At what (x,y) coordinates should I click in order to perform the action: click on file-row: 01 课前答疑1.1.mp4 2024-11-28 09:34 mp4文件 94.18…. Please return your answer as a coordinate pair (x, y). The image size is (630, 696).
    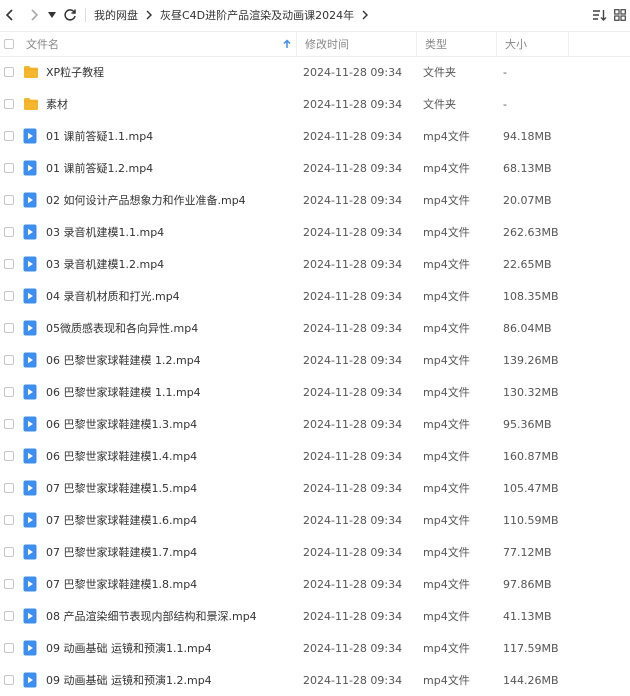
    Looking at the image, I should click on (315, 136).